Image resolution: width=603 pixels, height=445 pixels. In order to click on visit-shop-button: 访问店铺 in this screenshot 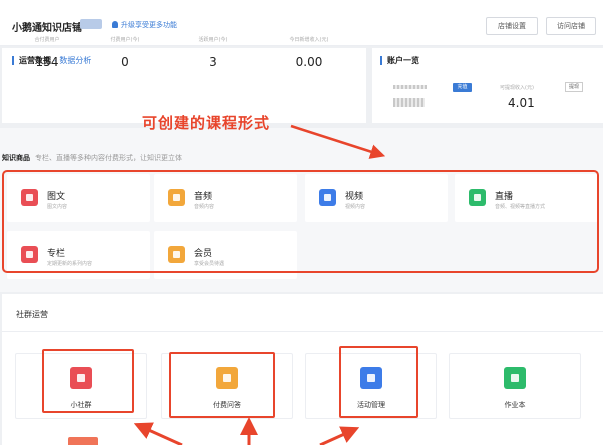, I will do `click(571, 26)`.